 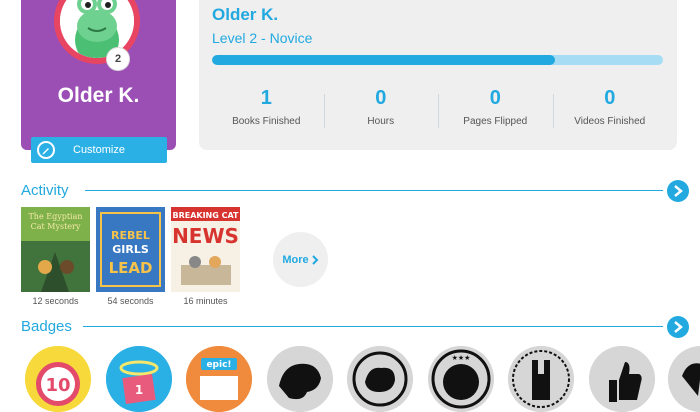 I want to click on customize-button: Customize, so click(x=99, y=150).